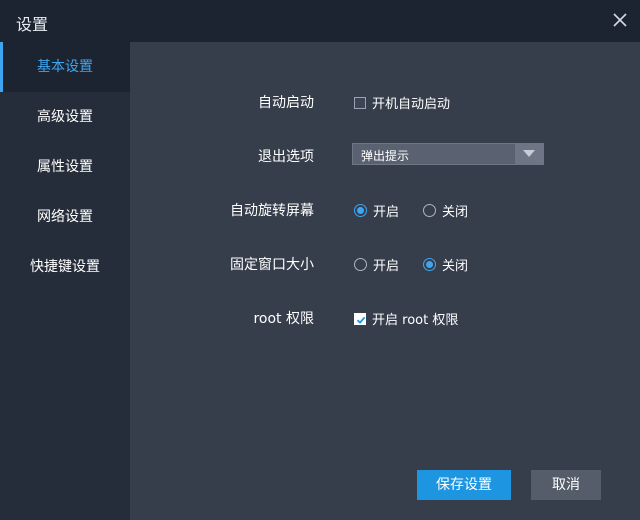 The width and height of the screenshot is (640, 520). I want to click on fixed-size-off-label: 关闭, so click(455, 266).